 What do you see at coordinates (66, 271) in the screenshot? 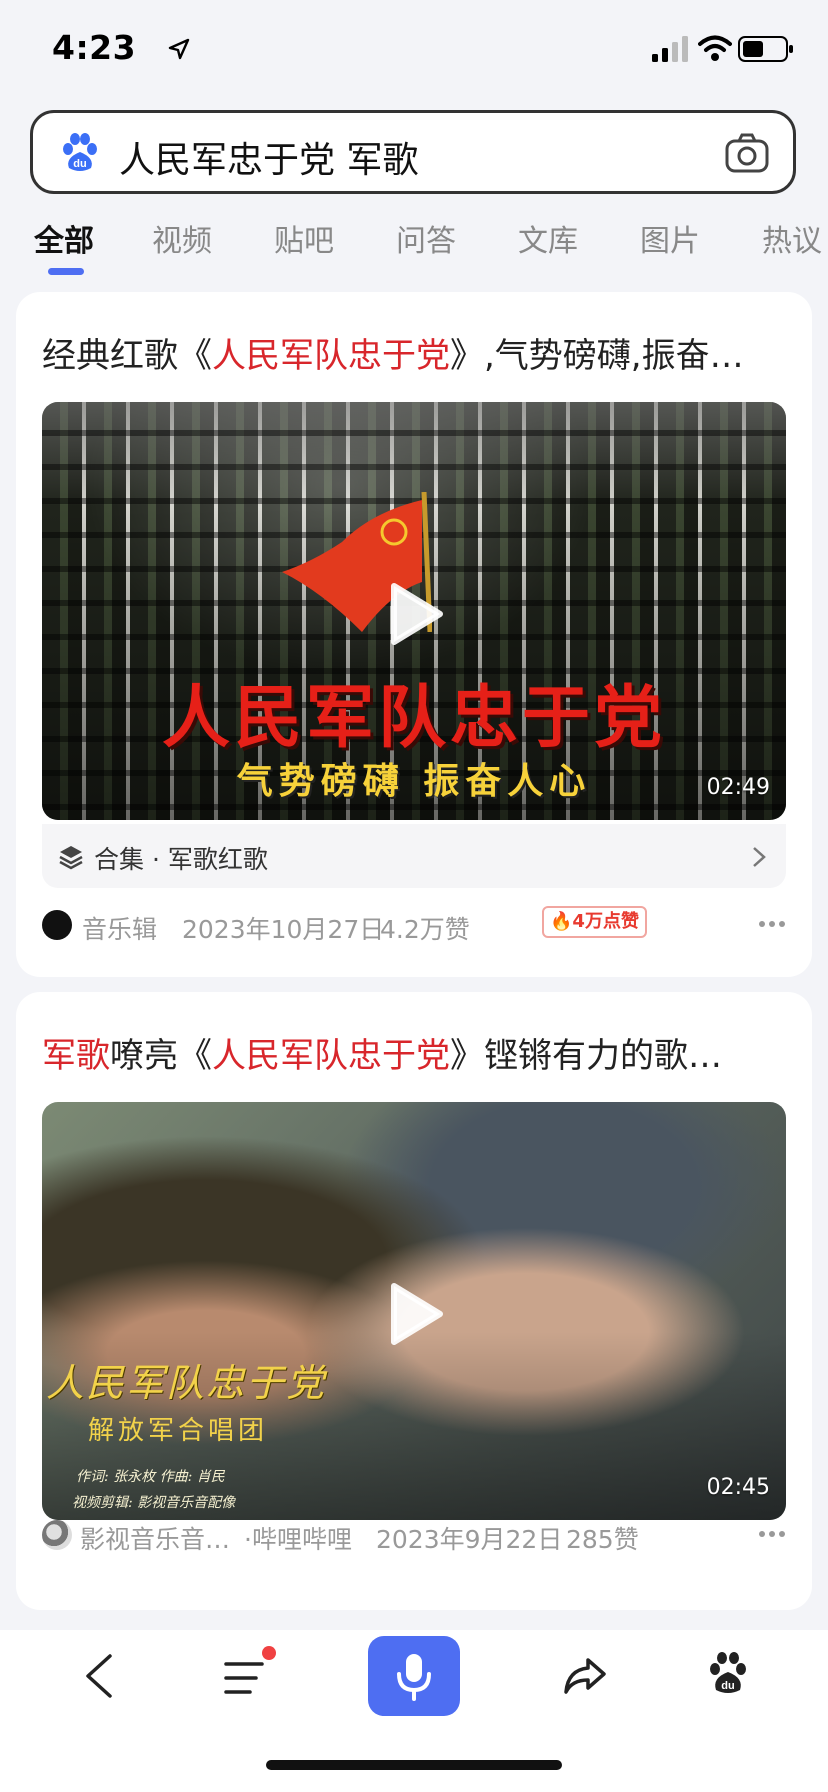
I see `active-tab-indicator` at bounding box center [66, 271].